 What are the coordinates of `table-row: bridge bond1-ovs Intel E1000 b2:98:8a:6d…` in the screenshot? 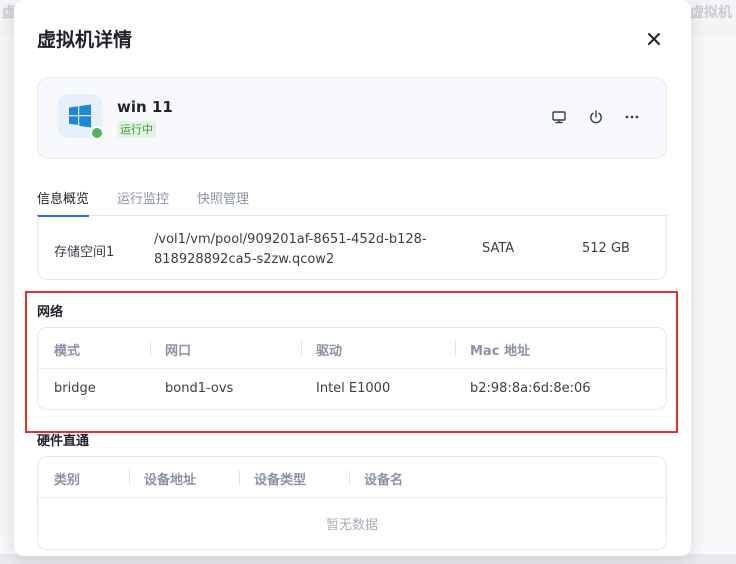 It's located at (352, 389).